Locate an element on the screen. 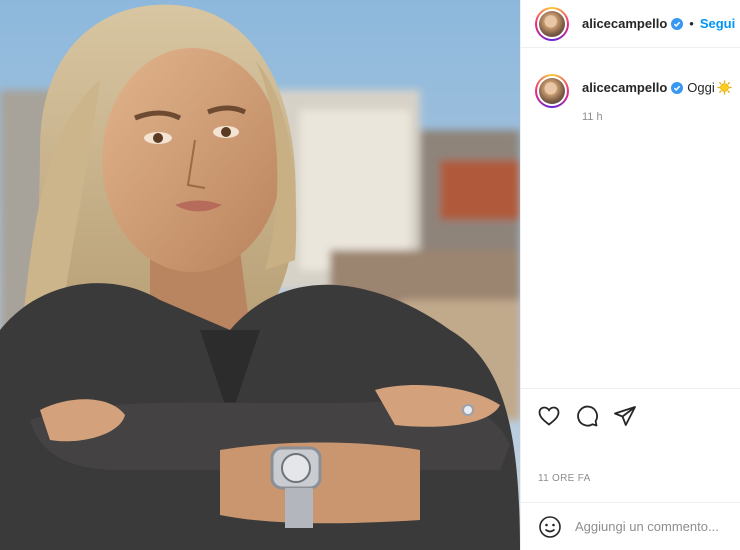  post-timestamp: 11 ORE FA is located at coordinates (564, 478).